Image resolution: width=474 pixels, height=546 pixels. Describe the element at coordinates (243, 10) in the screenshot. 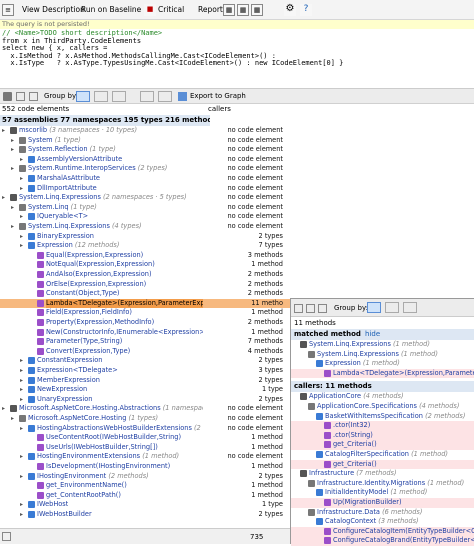

I see `report-xml-icon: ▦` at that location.